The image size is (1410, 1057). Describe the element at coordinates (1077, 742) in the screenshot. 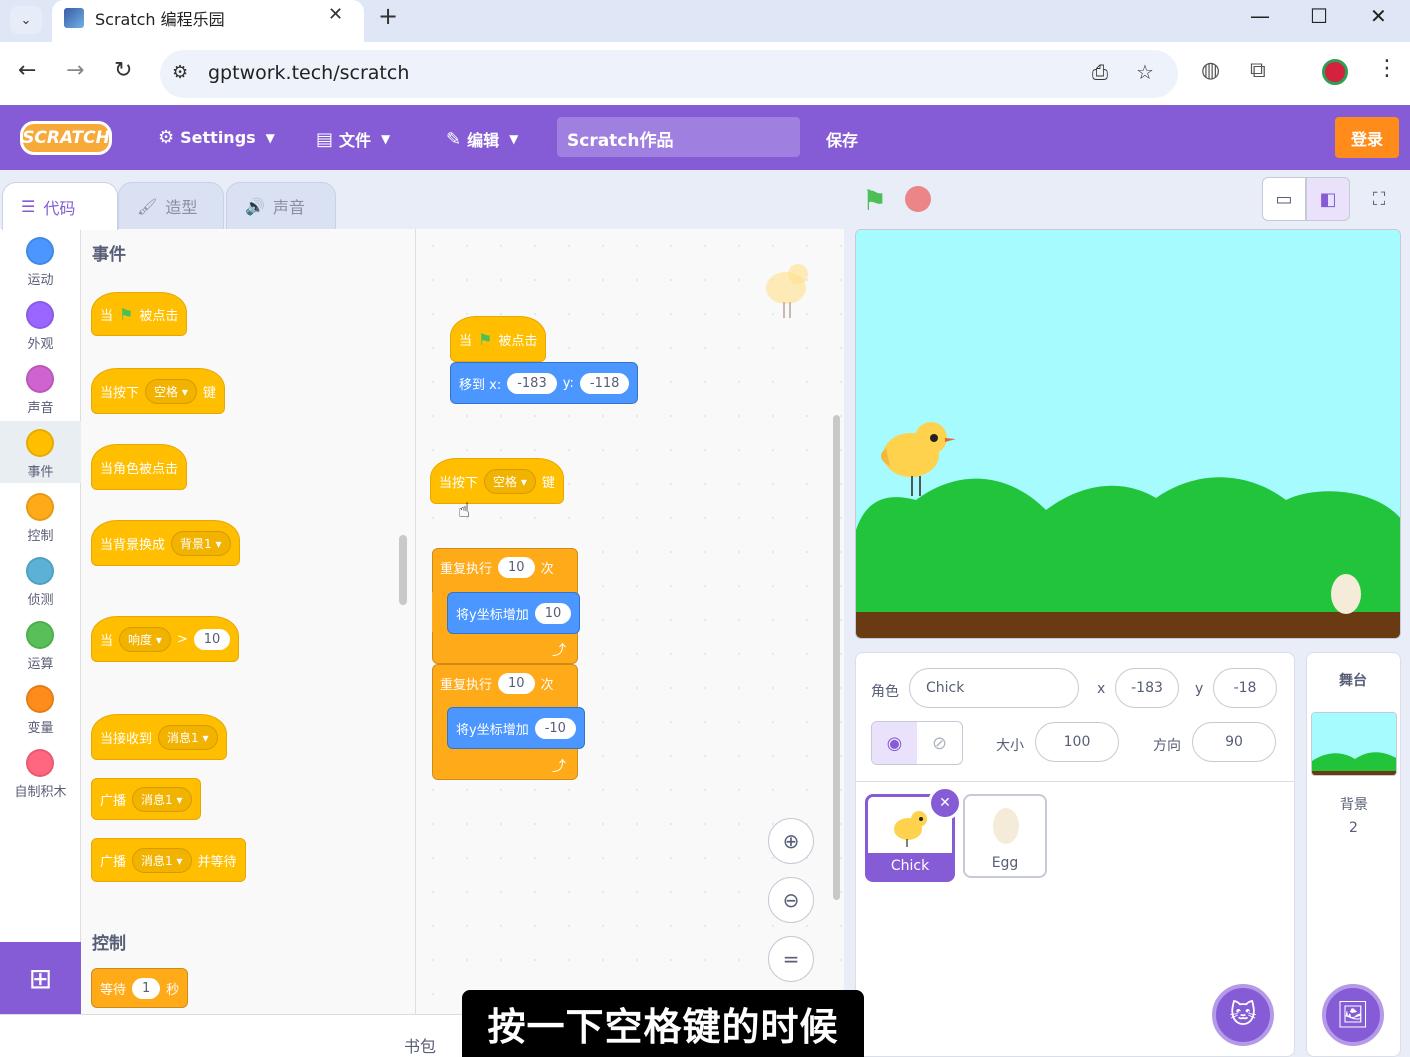

I see `size-input: 100` at that location.